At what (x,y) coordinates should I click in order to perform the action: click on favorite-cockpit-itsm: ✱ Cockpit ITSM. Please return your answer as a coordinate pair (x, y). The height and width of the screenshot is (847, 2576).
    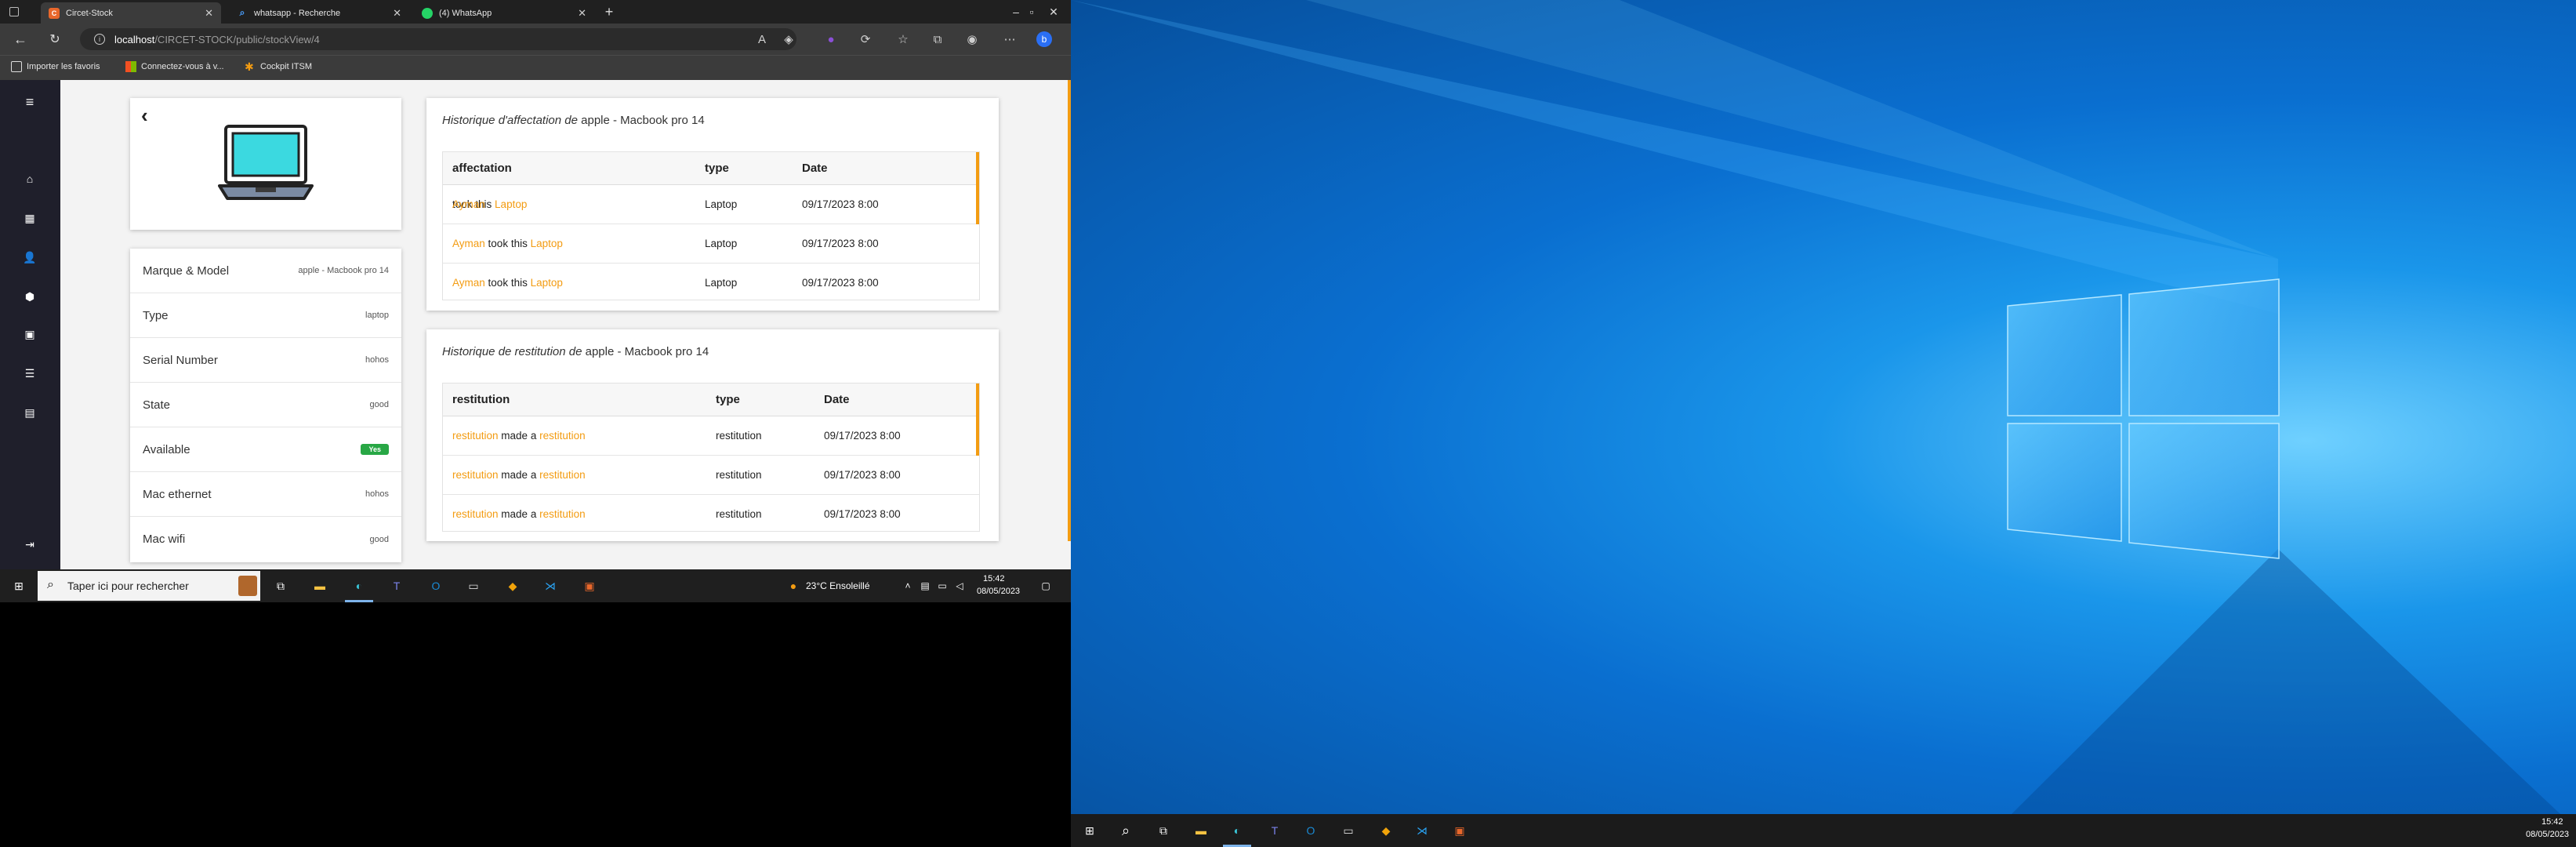
    Looking at the image, I should click on (279, 66).